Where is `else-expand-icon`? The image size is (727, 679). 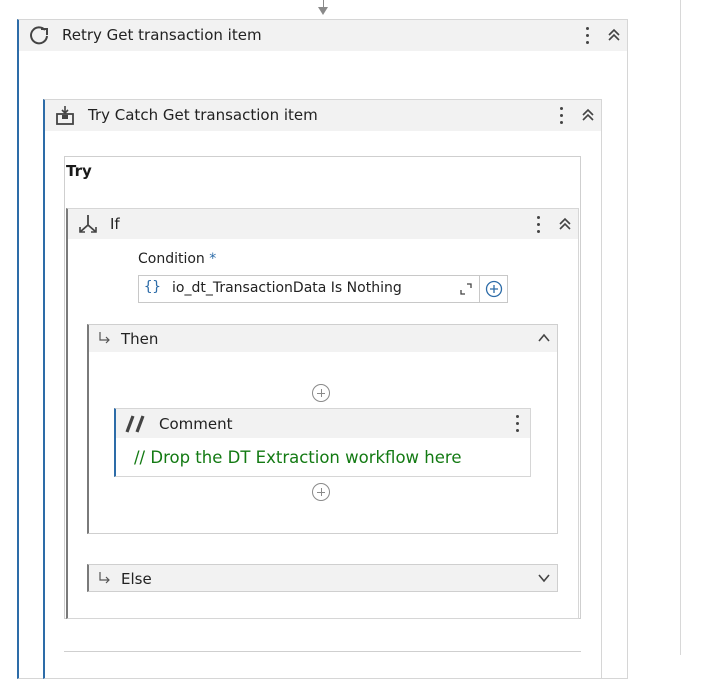 else-expand-icon is located at coordinates (544, 578).